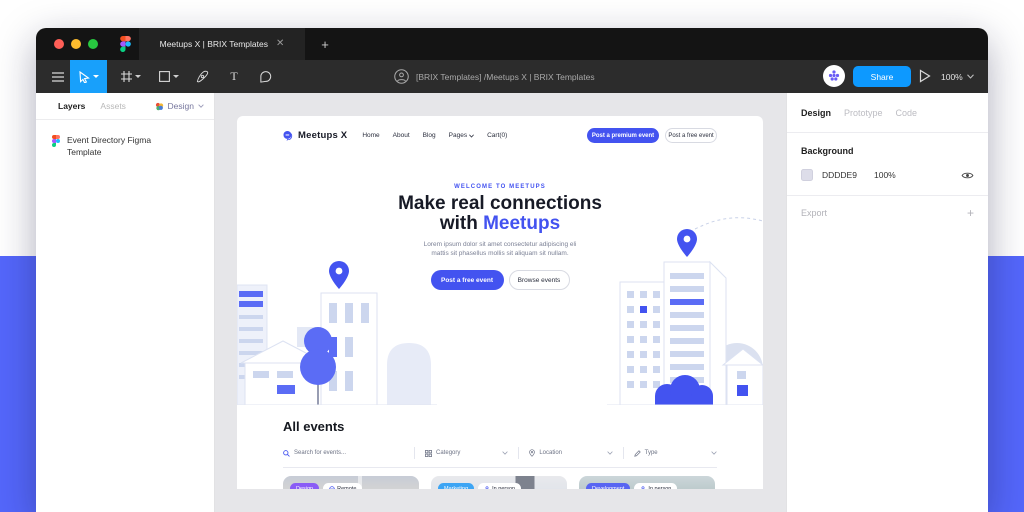  What do you see at coordinates (286, 453) in the screenshot?
I see `search-icon` at bounding box center [286, 453].